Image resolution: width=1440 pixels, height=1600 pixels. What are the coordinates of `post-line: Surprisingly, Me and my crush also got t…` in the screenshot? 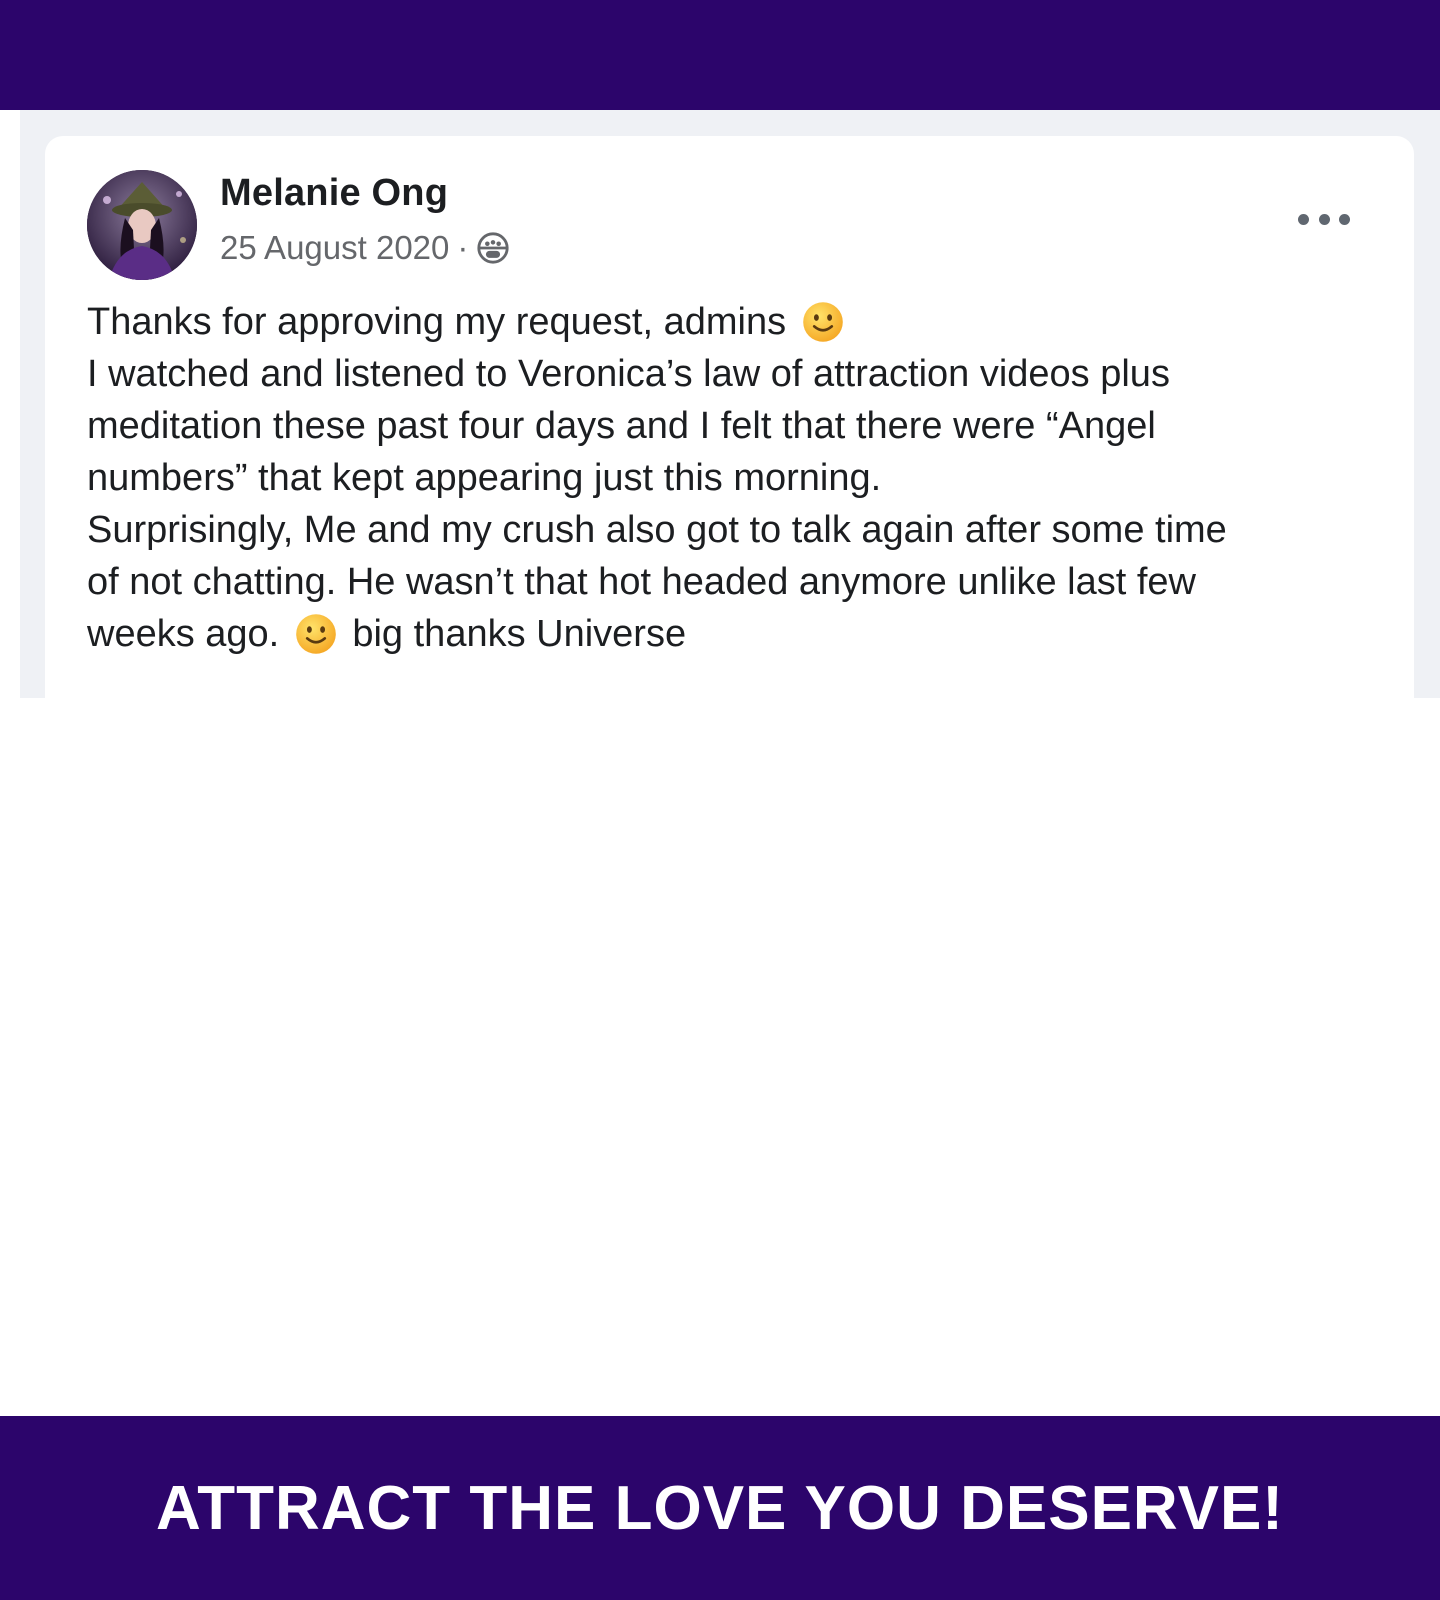 It's located at (657, 530).